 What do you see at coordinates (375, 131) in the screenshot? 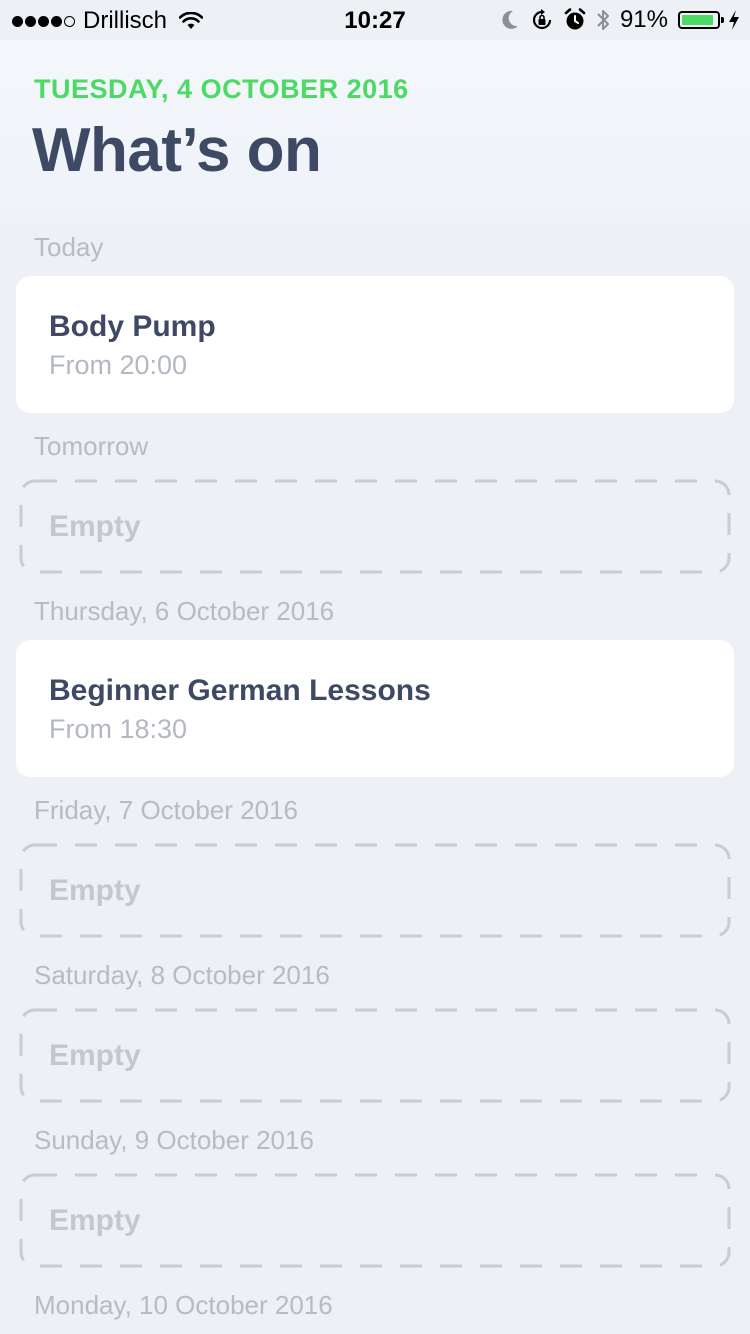
I see `header: TUESDAY, 4 OCTOBER 2016 What’s on` at bounding box center [375, 131].